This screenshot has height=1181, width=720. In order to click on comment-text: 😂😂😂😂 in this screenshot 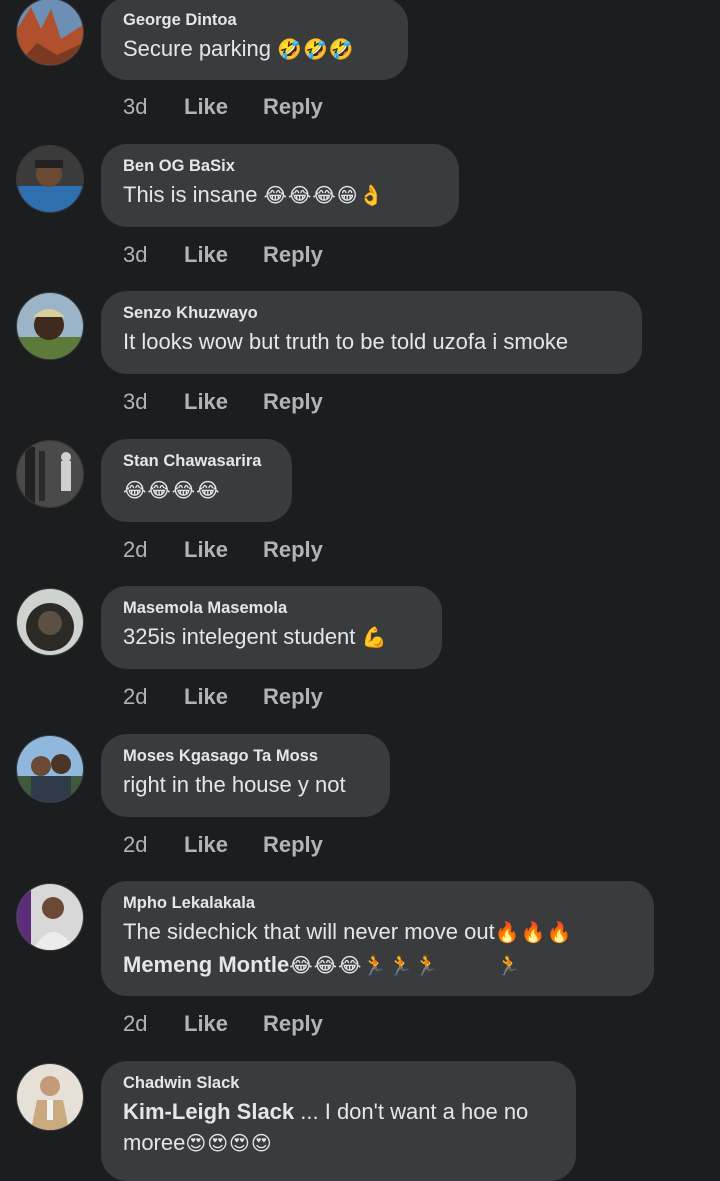, I will do `click(196, 490)`.